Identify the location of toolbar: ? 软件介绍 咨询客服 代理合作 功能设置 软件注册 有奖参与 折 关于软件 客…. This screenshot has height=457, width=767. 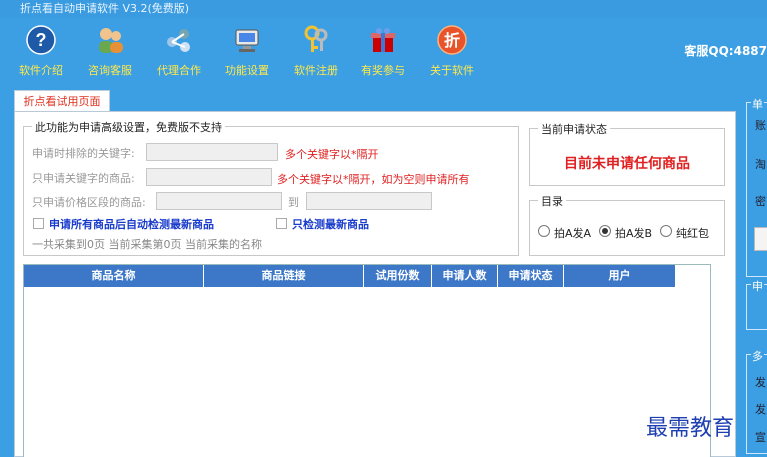
(383, 51).